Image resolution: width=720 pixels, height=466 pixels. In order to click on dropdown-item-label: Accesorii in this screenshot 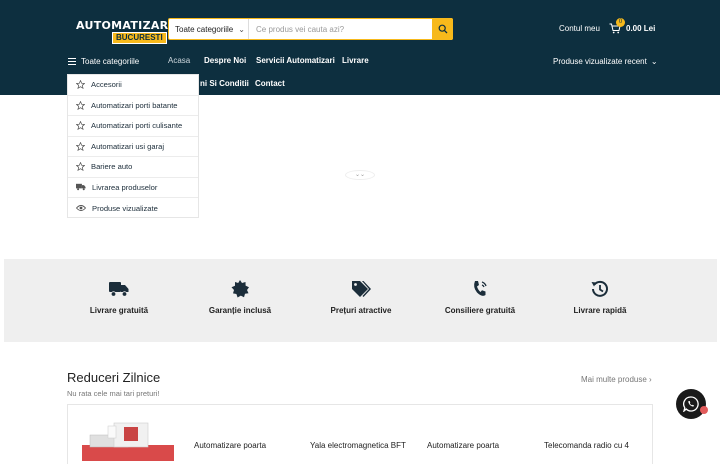, I will do `click(106, 85)`.